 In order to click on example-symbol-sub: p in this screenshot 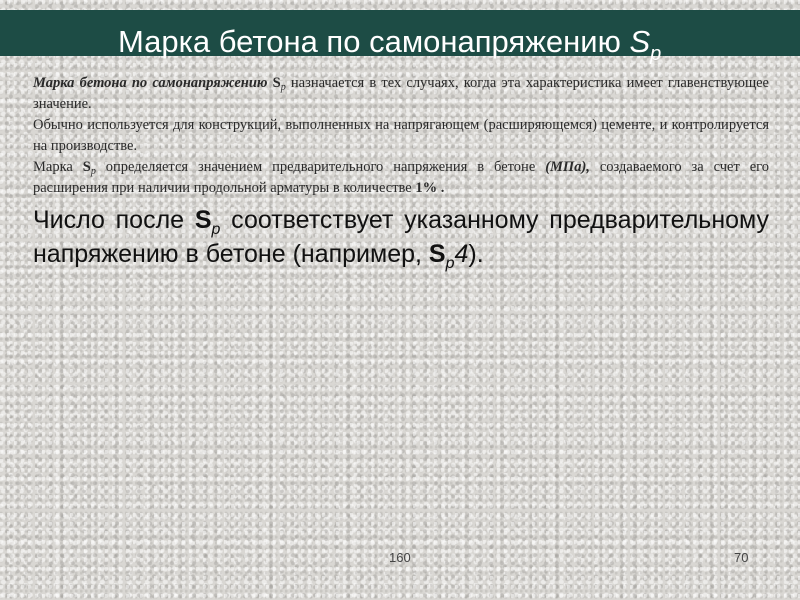, I will do `click(450, 263)`.